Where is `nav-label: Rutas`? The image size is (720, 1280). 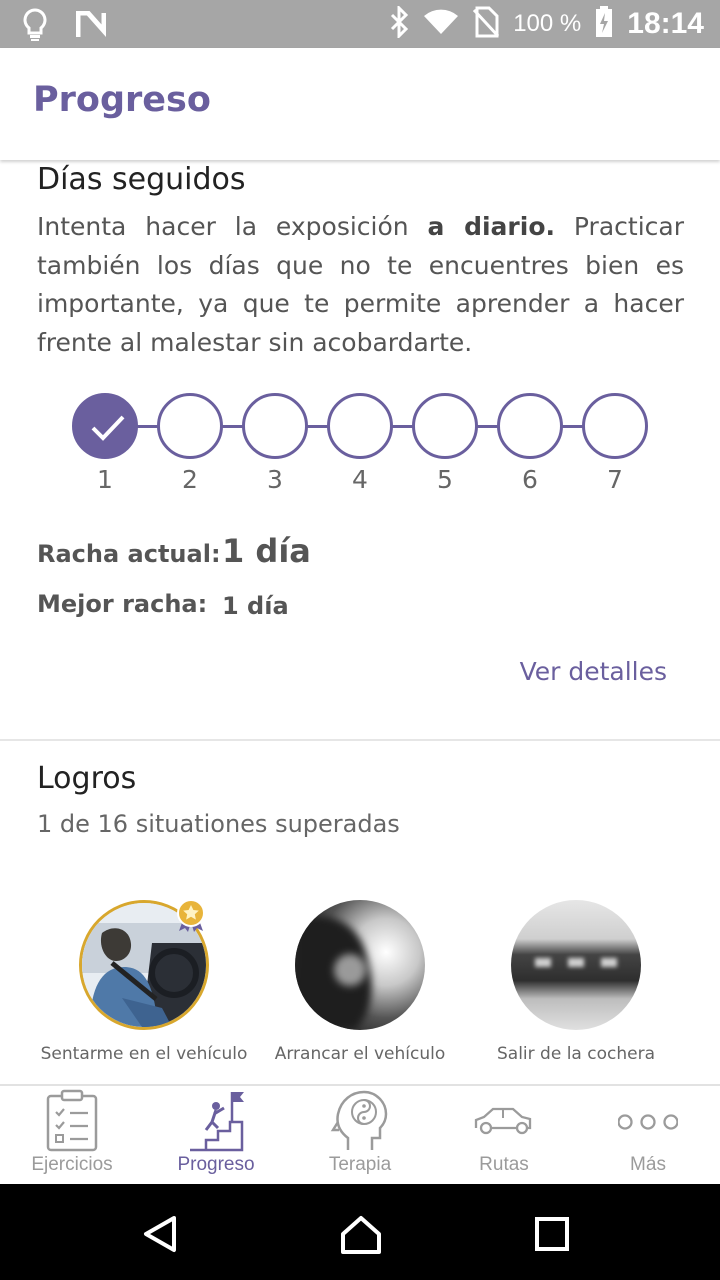
nav-label: Rutas is located at coordinates (504, 1164).